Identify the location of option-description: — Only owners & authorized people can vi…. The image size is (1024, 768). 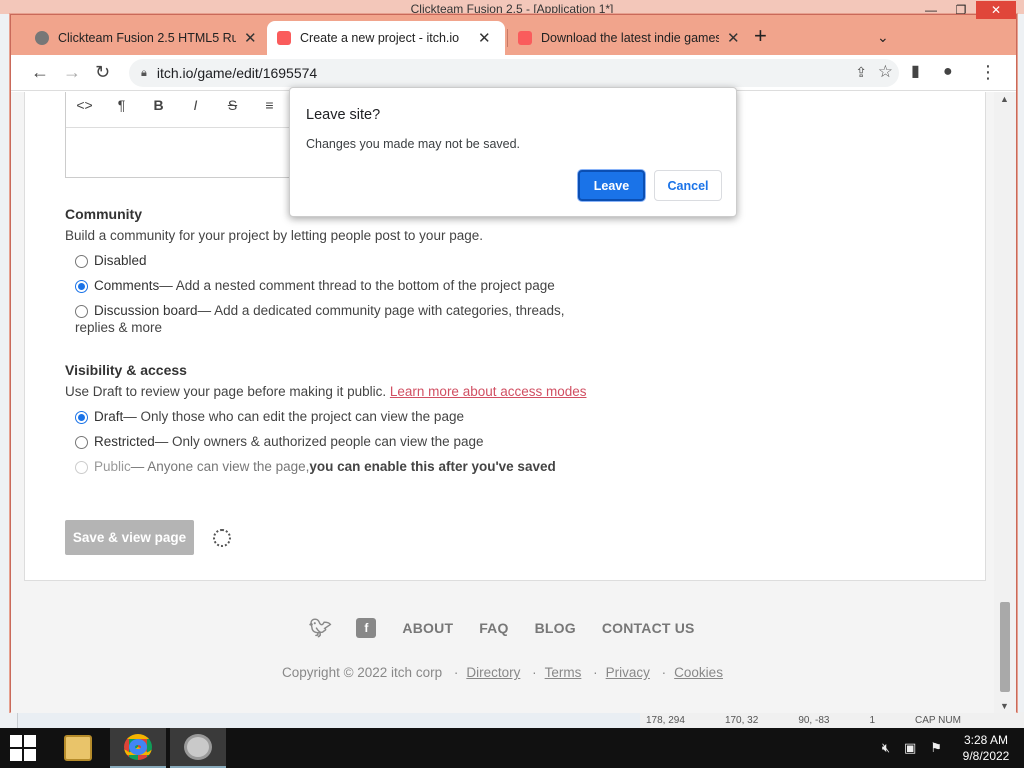
(319, 441).